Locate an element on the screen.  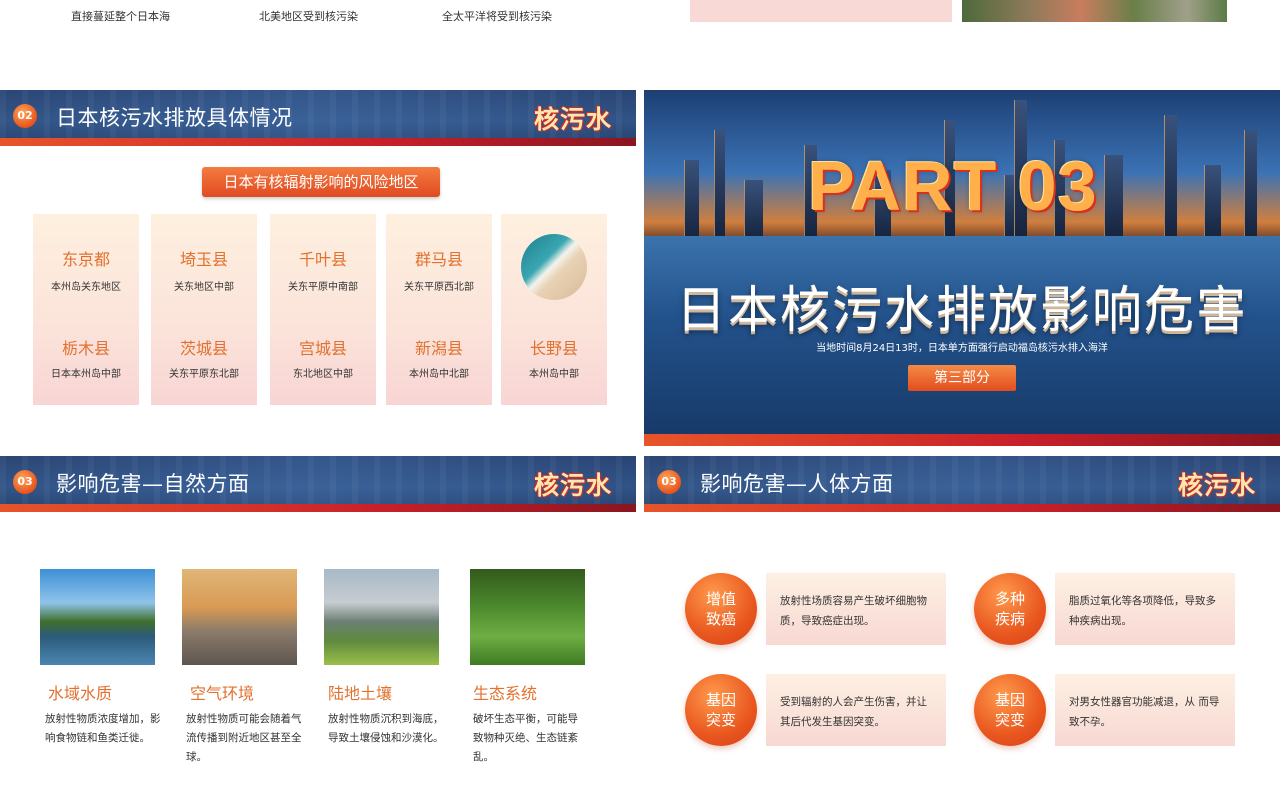
part03-tag: 第三部分 is located at coordinates (962, 378).